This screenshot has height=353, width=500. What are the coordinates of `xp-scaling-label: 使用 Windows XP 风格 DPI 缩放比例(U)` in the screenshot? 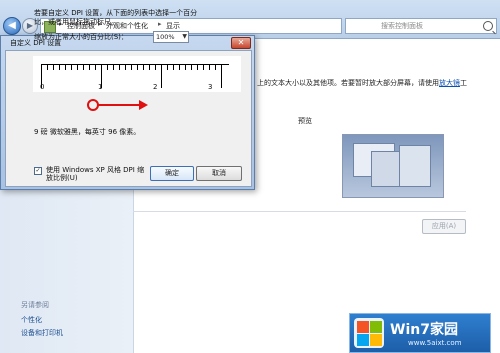 It's located at (96, 174).